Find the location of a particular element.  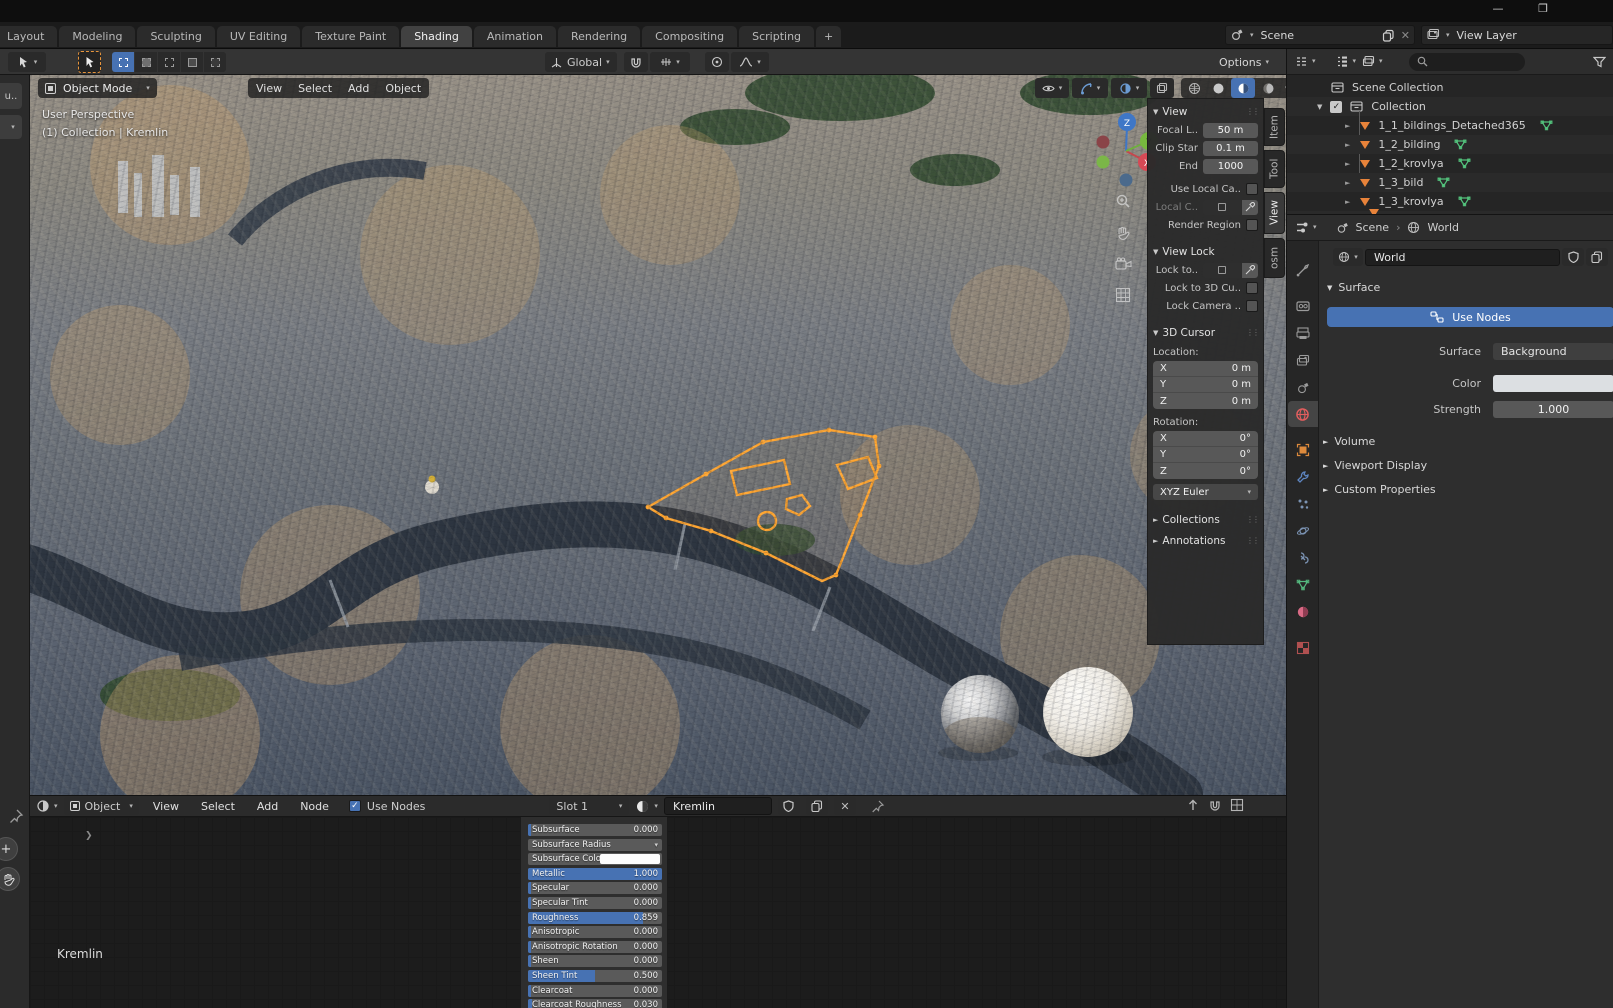

rotation-mode-dropdown: XYZ Euler ▾ is located at coordinates (1205, 492).